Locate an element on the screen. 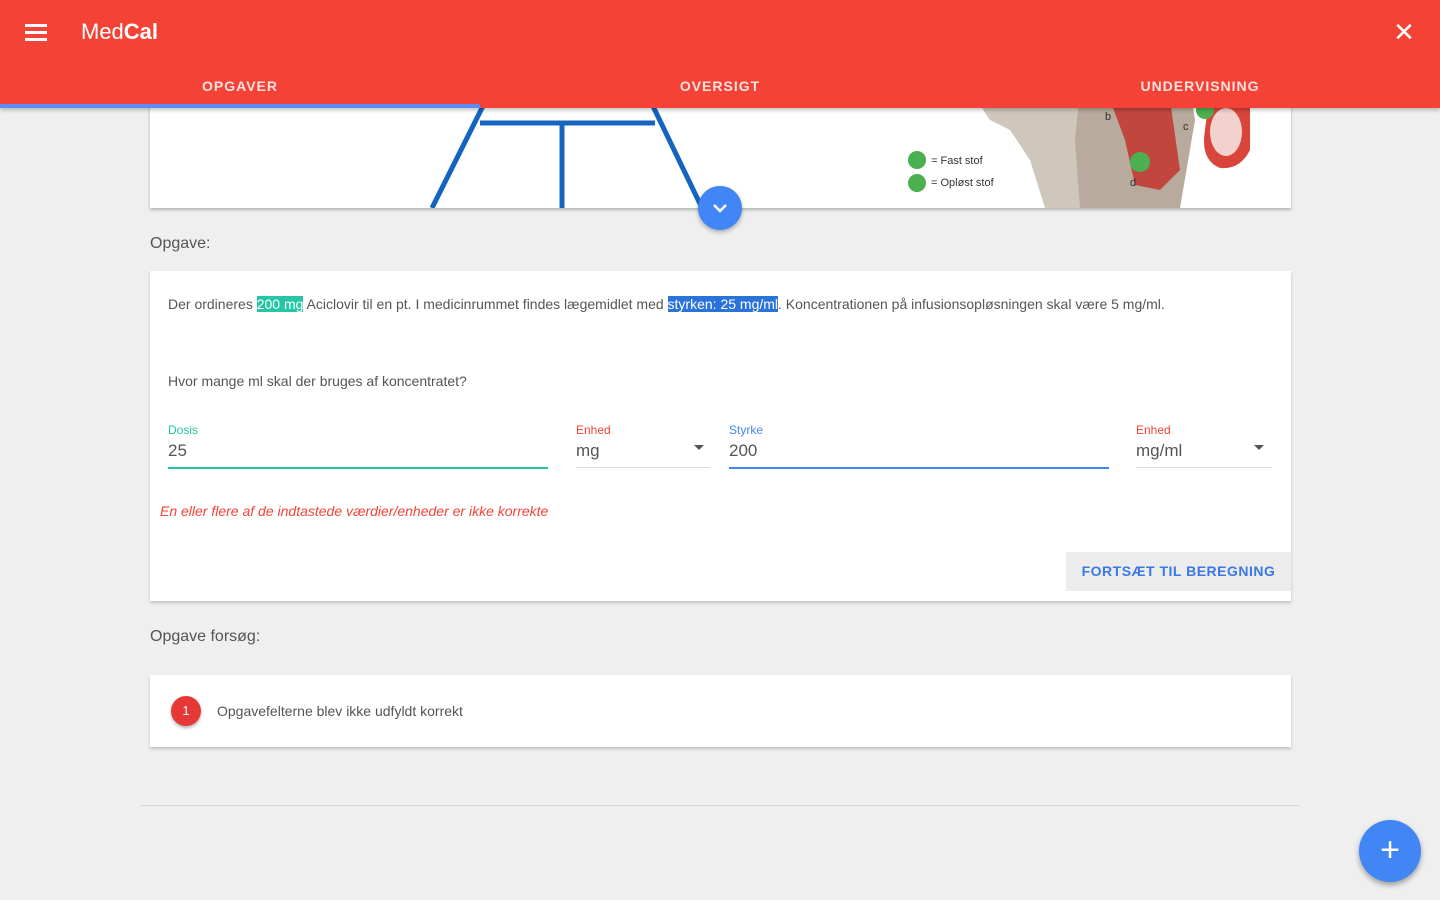  dose-highlight: 200 mg is located at coordinates (280, 304).